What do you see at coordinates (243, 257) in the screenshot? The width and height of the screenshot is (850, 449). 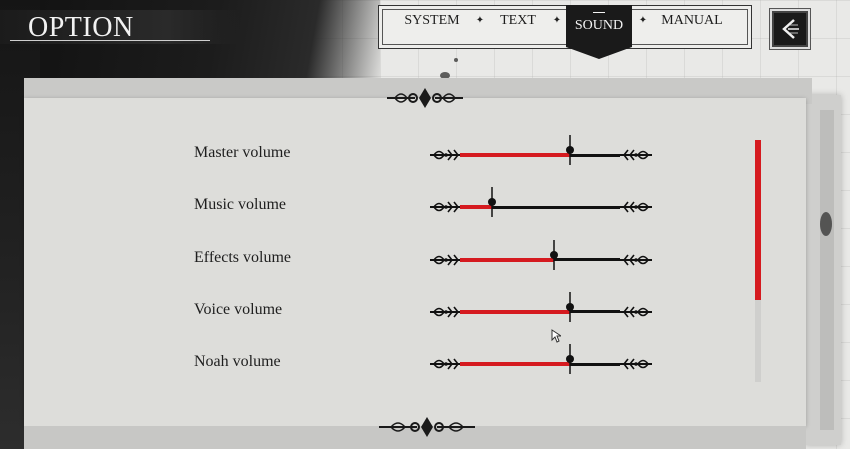 I see `slider-label: Effects volume` at bounding box center [243, 257].